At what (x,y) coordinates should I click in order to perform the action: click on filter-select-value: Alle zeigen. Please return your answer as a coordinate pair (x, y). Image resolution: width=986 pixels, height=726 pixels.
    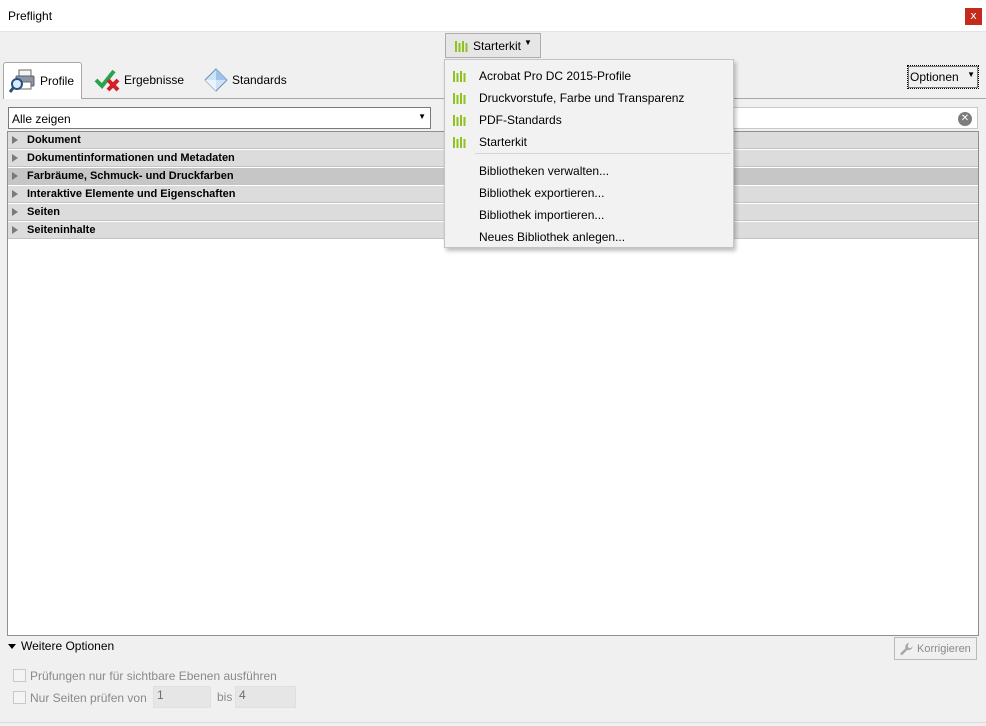
    Looking at the image, I should click on (41, 119).